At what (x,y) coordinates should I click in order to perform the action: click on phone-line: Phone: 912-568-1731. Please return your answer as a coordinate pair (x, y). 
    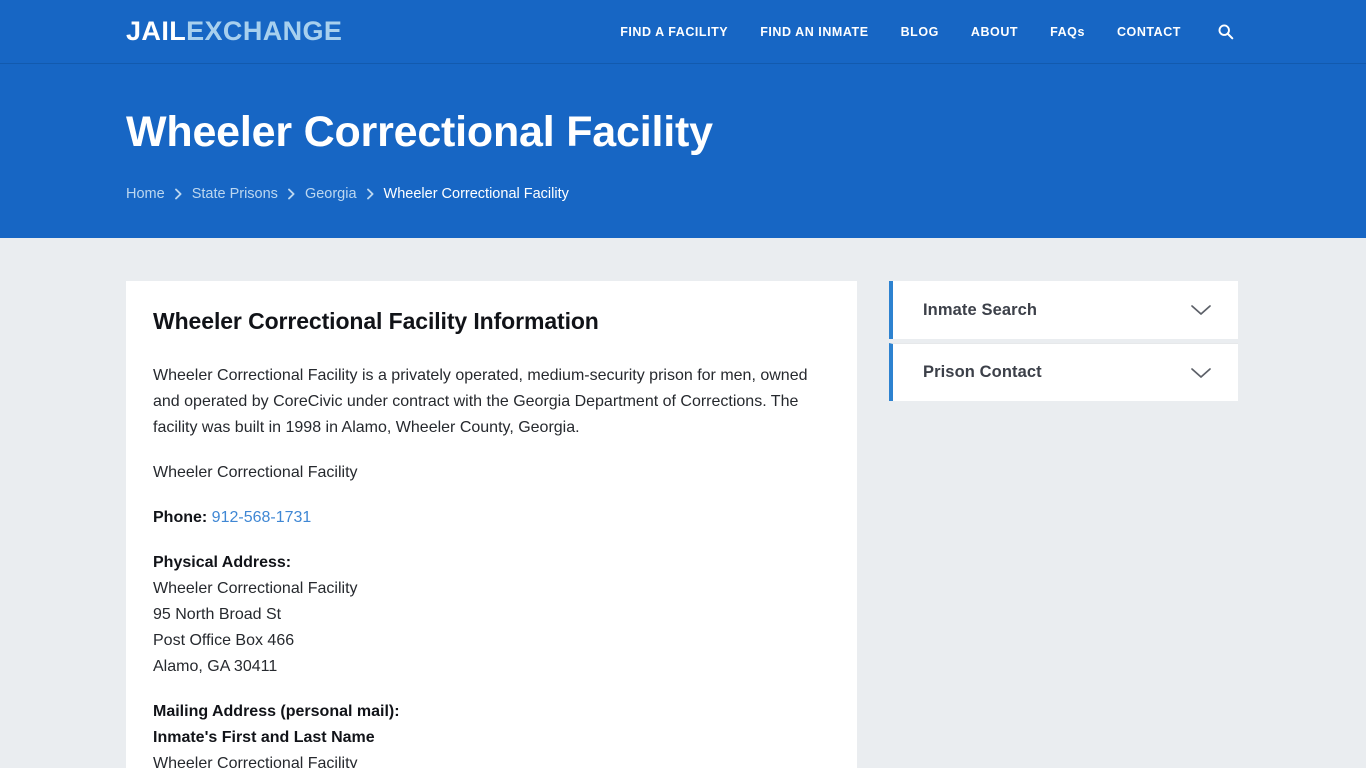
    Looking at the image, I should click on (491, 518).